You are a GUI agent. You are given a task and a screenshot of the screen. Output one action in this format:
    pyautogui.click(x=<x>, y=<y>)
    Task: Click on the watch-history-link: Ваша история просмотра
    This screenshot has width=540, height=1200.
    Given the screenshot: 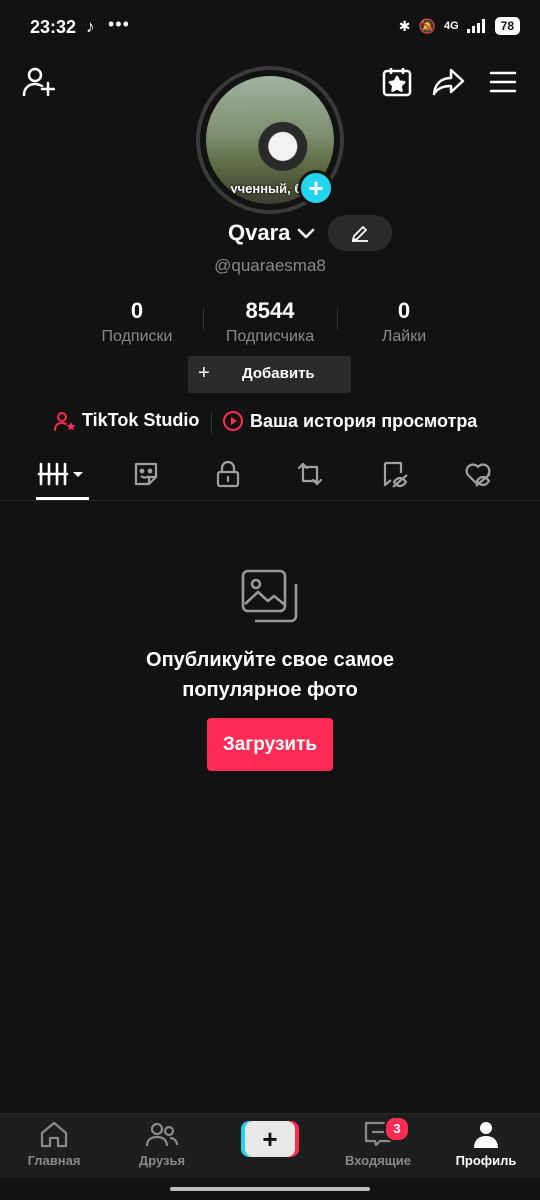 What is the action you would take?
    pyautogui.click(x=349, y=421)
    